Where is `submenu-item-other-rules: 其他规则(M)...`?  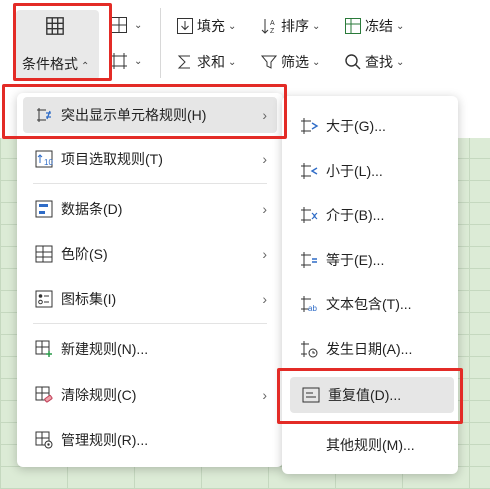 submenu-item-other-rules: 其他规则(M)... is located at coordinates (370, 445).